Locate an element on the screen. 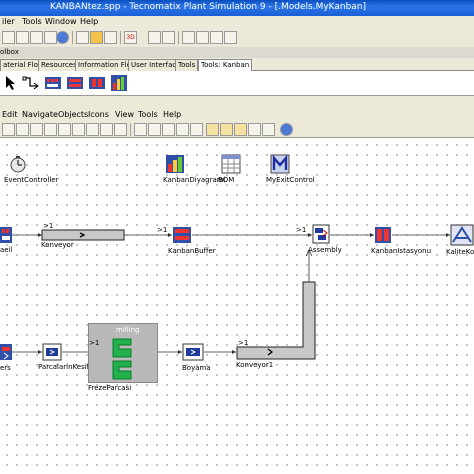 The image size is (474, 474). zoom-out-icon is located at coordinates (154, 129).